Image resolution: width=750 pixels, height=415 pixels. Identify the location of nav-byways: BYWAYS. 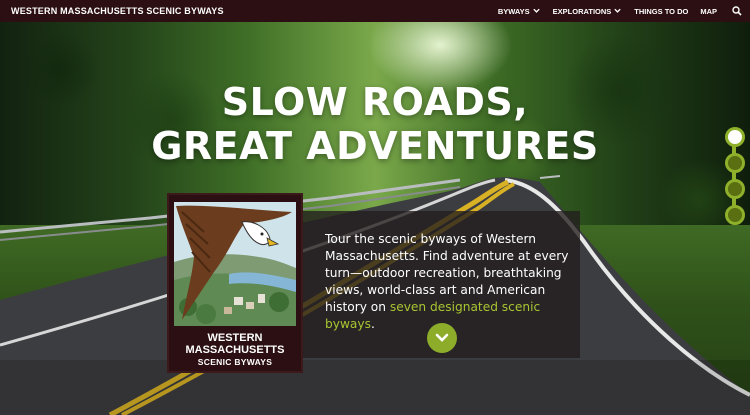
(519, 11).